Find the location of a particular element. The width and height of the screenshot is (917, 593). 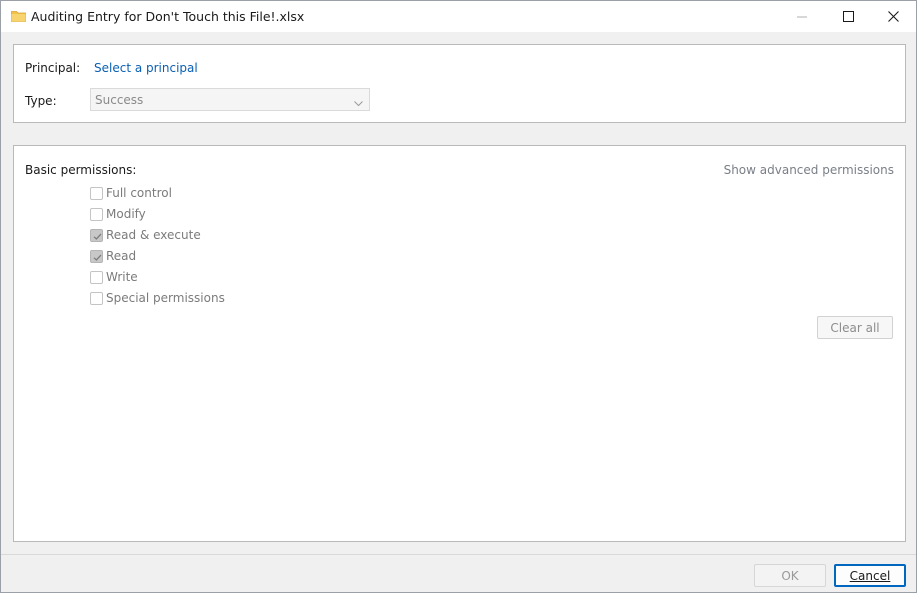

maximize-icon is located at coordinates (848, 16).